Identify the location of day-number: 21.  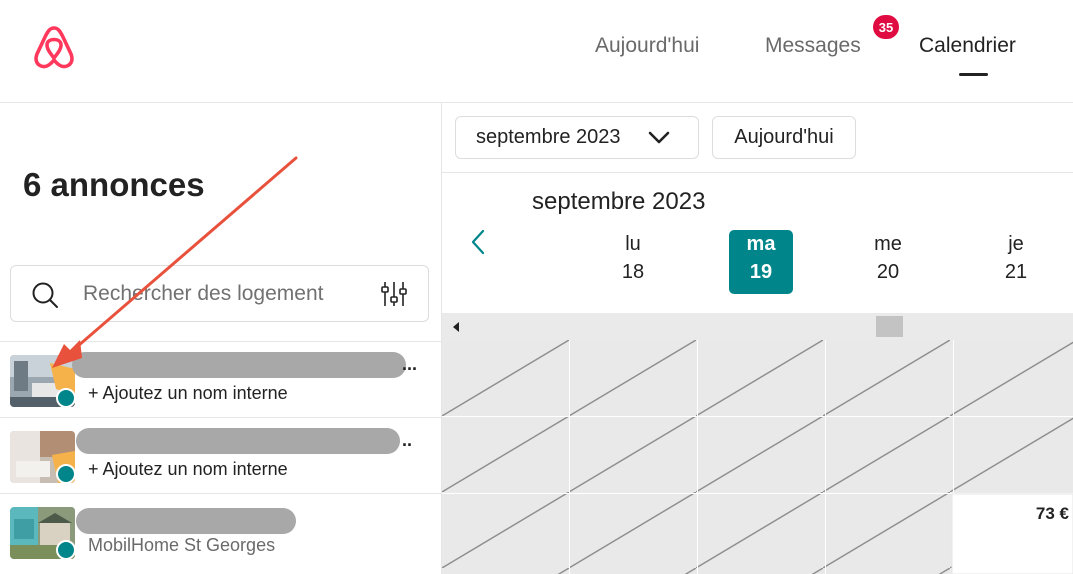
(1016, 272).